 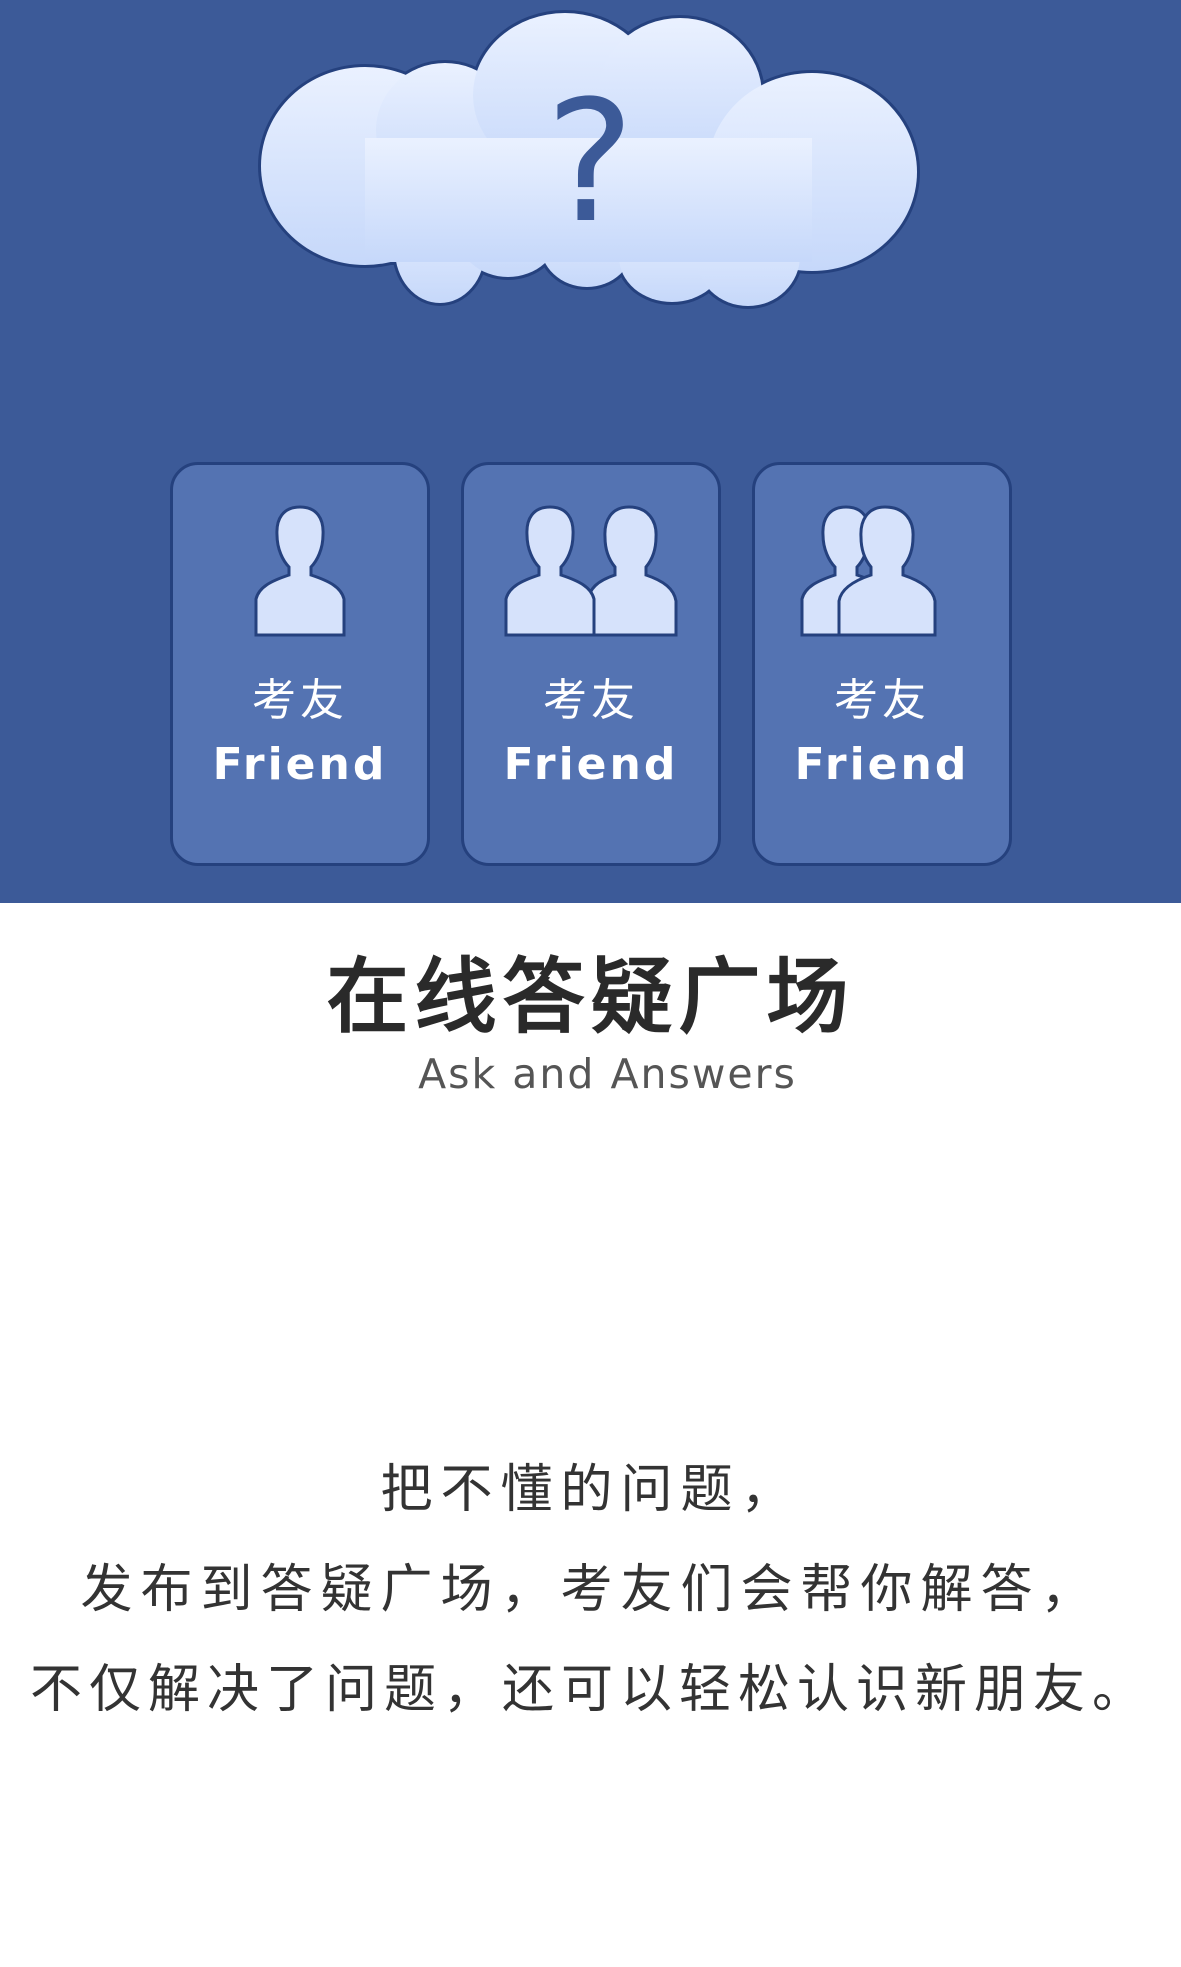 What do you see at coordinates (591, 571) in the screenshot?
I see `two-people-icon` at bounding box center [591, 571].